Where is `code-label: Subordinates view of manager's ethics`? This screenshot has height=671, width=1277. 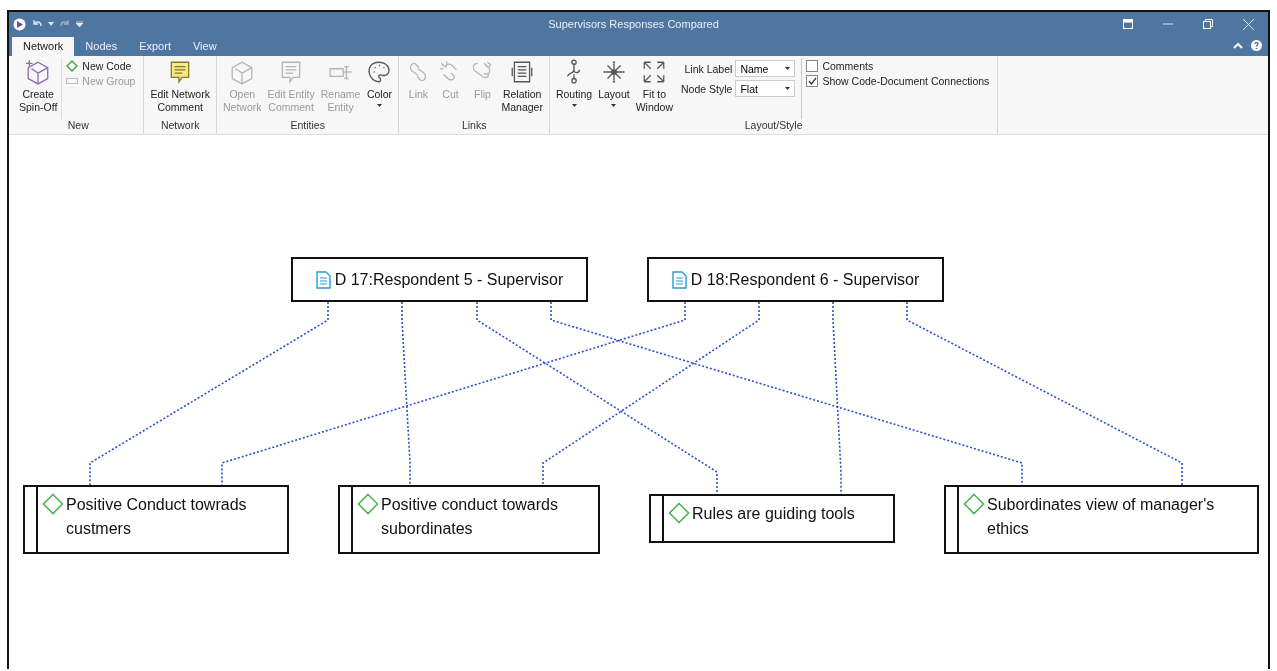
code-label: Subordinates view of manager's ethics is located at coordinates (1101, 517).